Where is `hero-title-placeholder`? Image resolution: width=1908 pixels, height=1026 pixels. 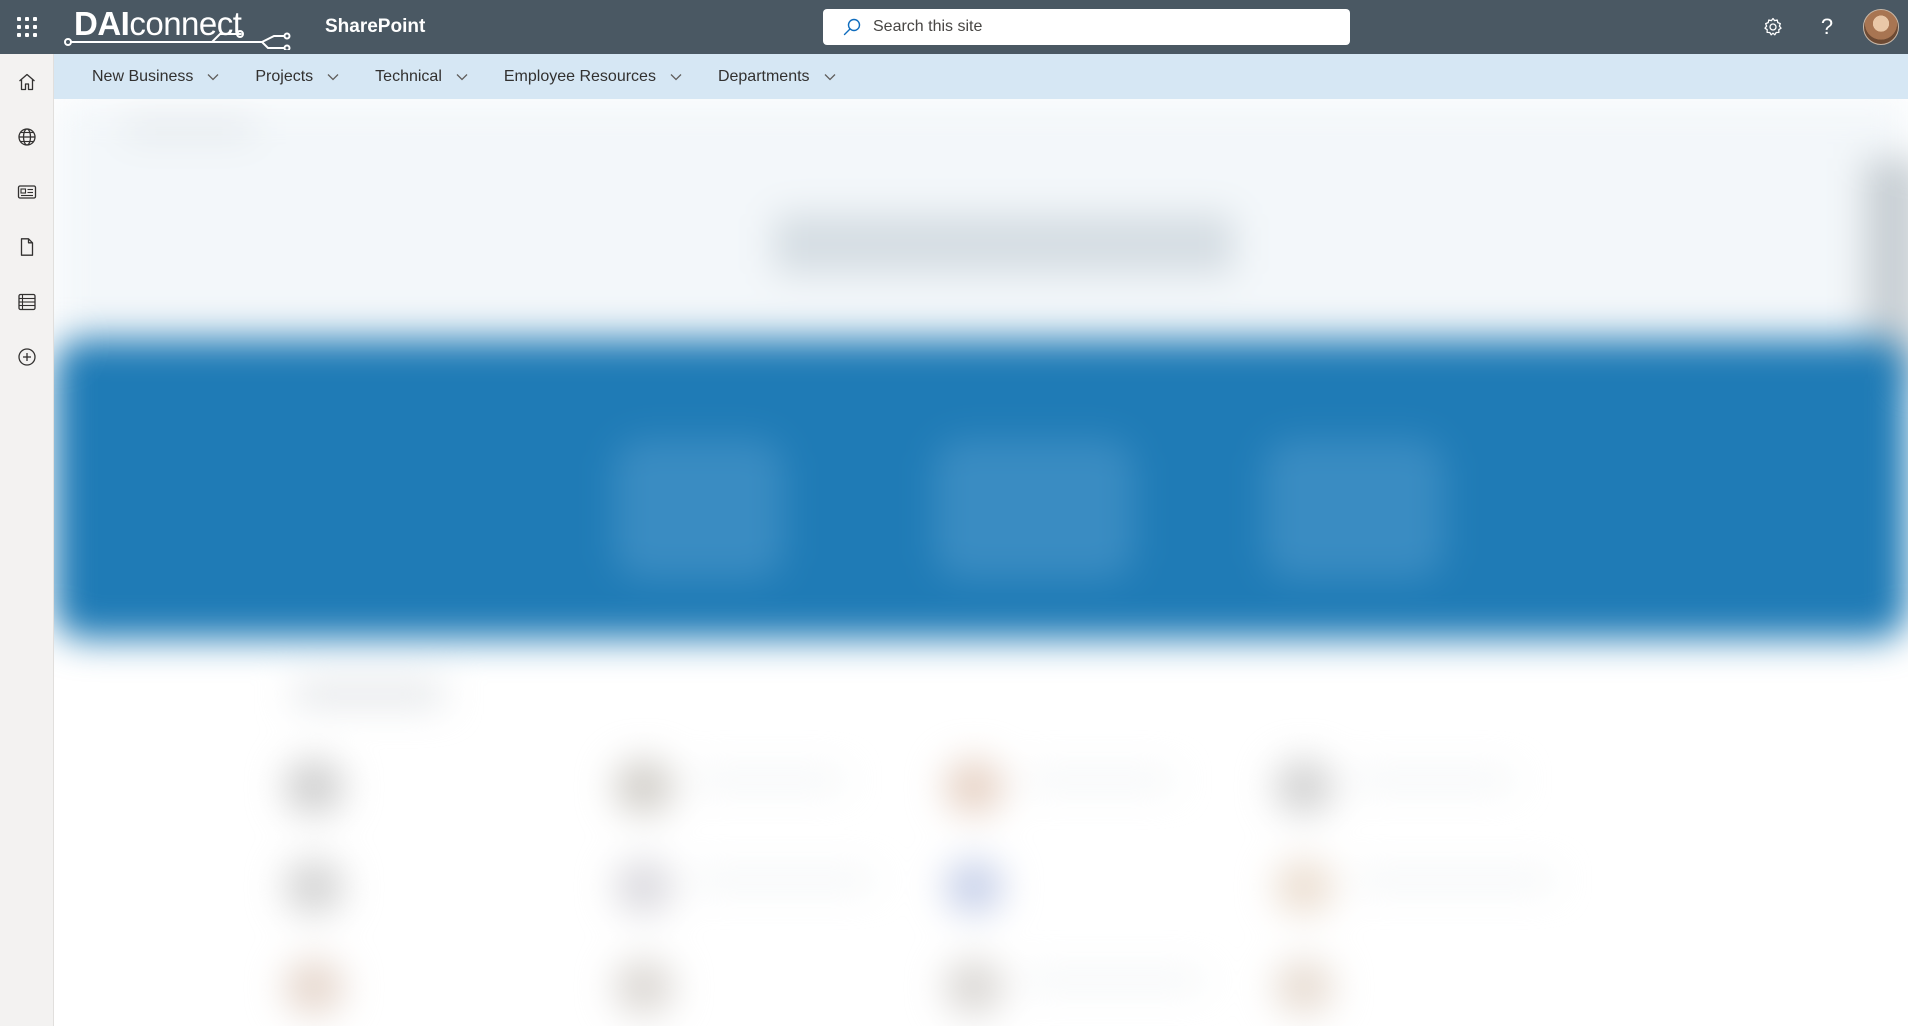 hero-title-placeholder is located at coordinates (1004, 244).